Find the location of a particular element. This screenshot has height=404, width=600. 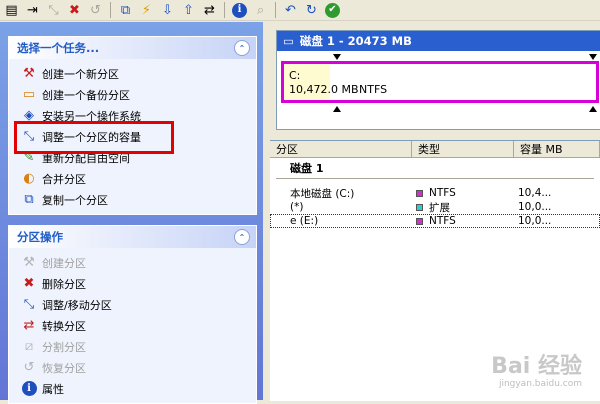

label-button: ⇧ is located at coordinates (188, 10).